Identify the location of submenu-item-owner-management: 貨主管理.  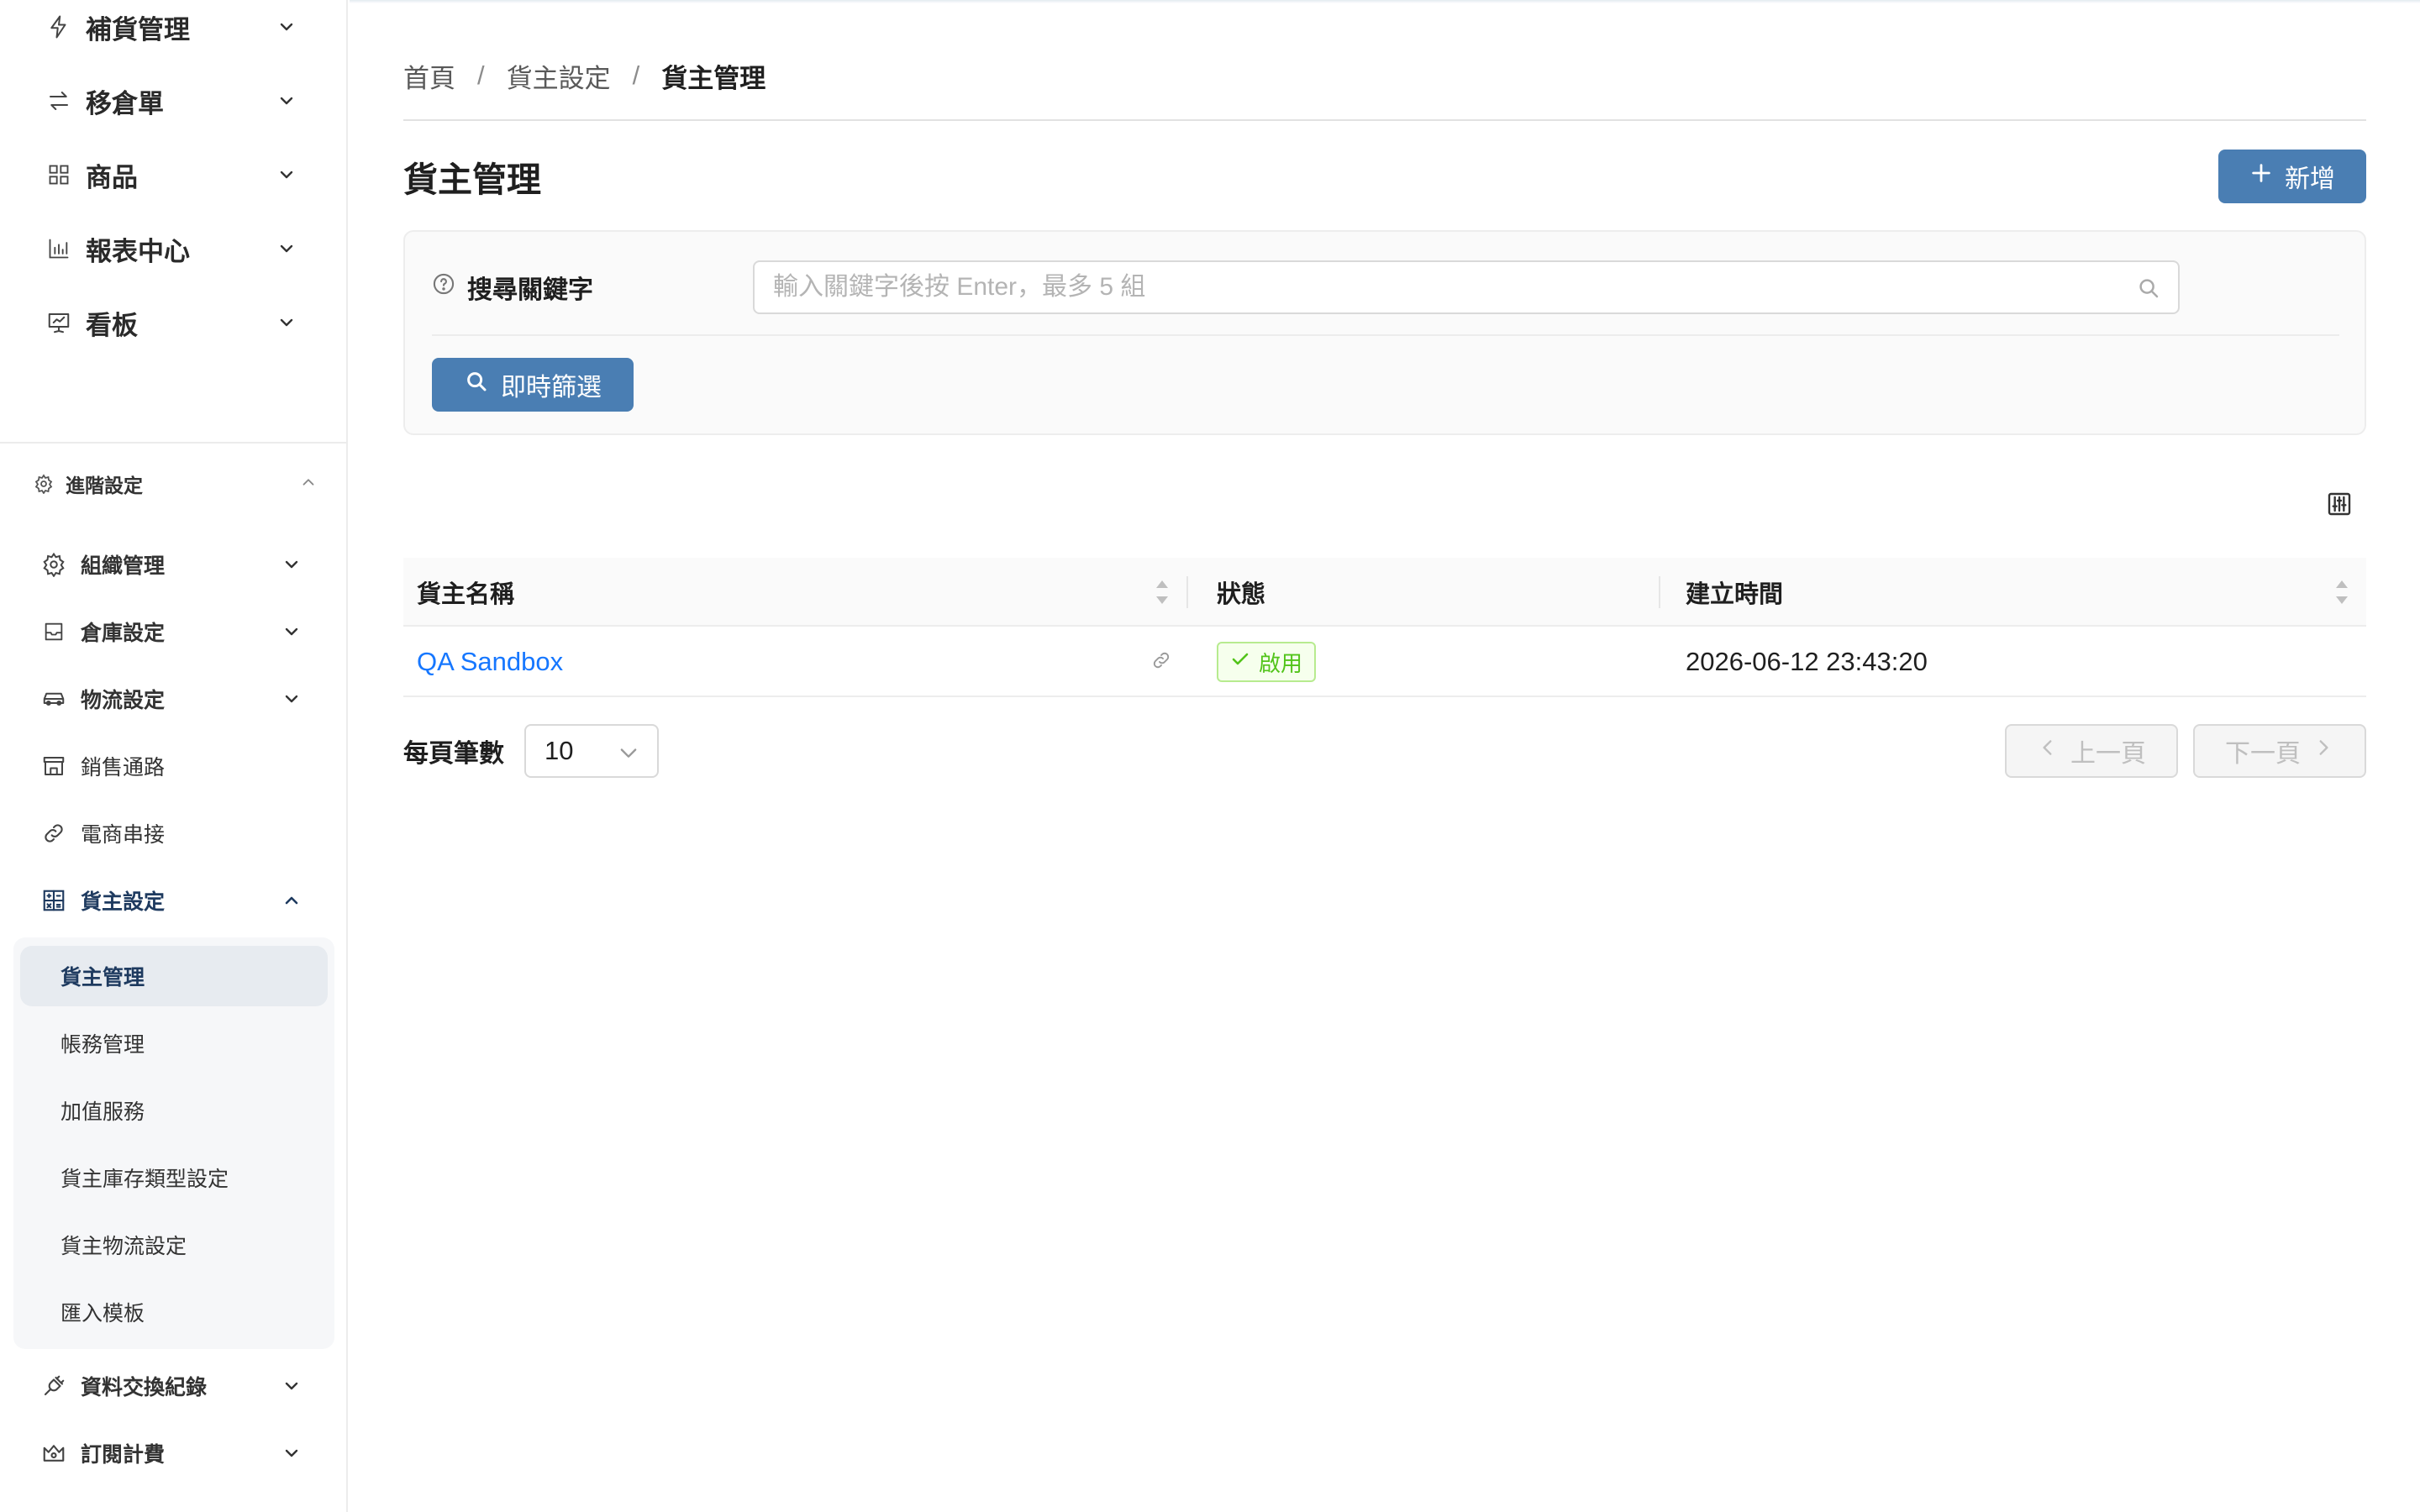
(174, 976).